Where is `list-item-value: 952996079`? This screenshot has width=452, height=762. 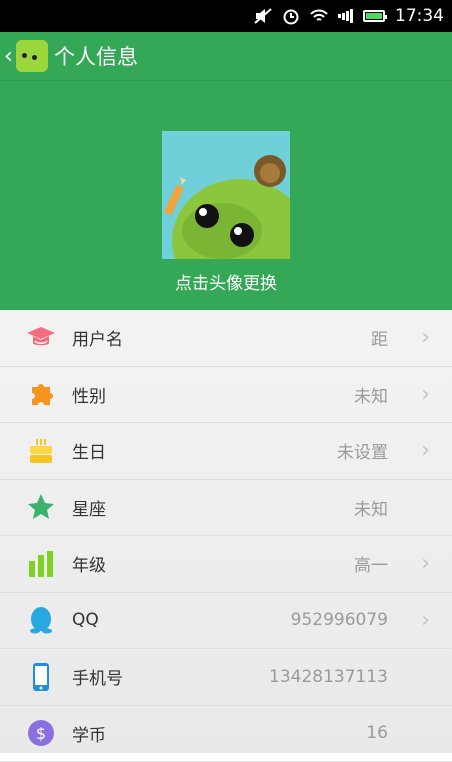 list-item-value: 952996079 is located at coordinates (339, 620).